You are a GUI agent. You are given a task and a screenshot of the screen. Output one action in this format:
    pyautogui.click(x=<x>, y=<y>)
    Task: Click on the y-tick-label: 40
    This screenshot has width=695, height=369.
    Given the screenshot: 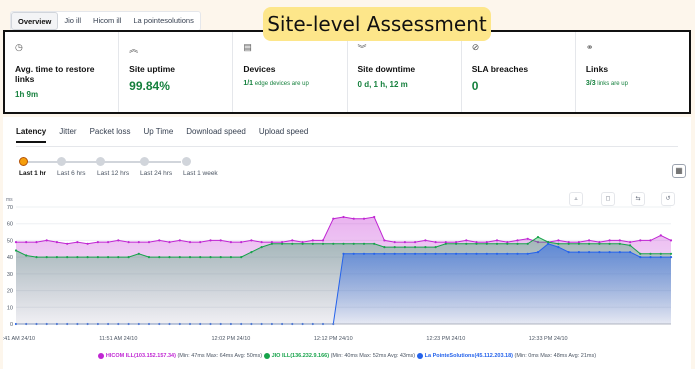 What is the action you would take?
    pyautogui.click(x=10, y=258)
    